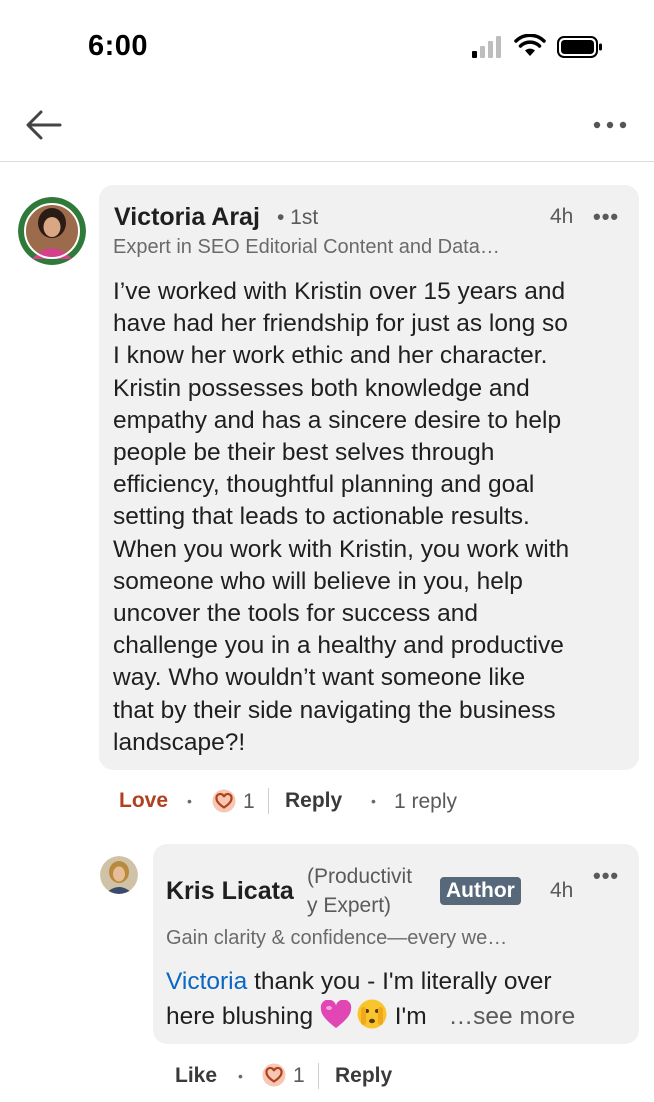 The width and height of the screenshot is (654, 1102). Describe the element at coordinates (336, 1014) in the screenshot. I see `pink-heart-emoji` at that location.